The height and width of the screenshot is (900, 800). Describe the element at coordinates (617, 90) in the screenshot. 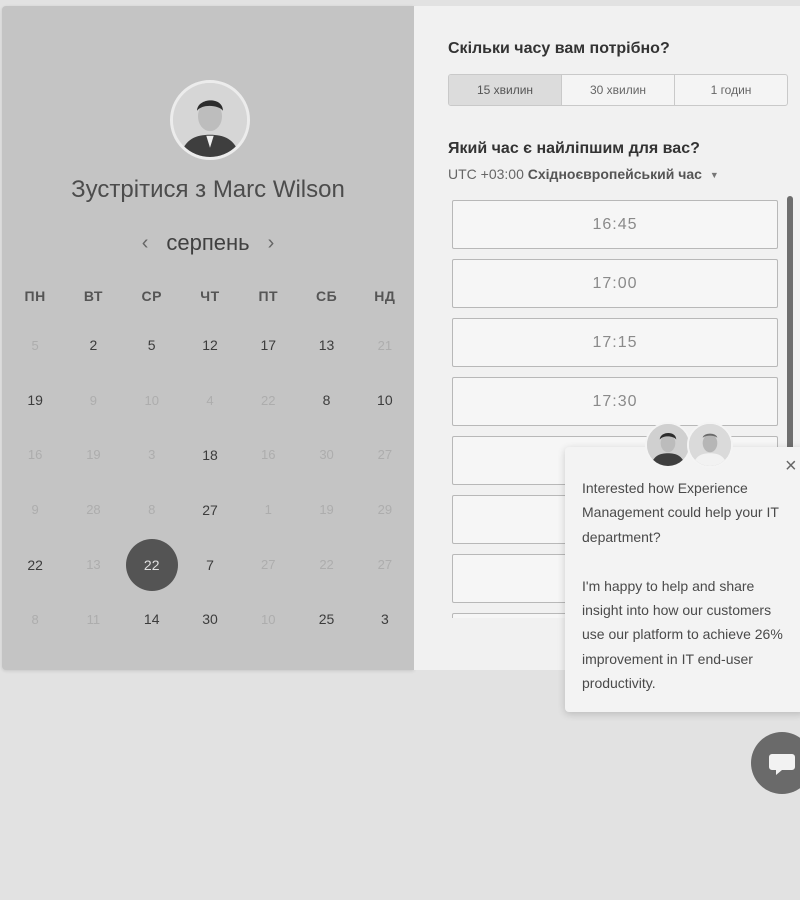

I see `duration-option-30: 30 хвилин` at that location.